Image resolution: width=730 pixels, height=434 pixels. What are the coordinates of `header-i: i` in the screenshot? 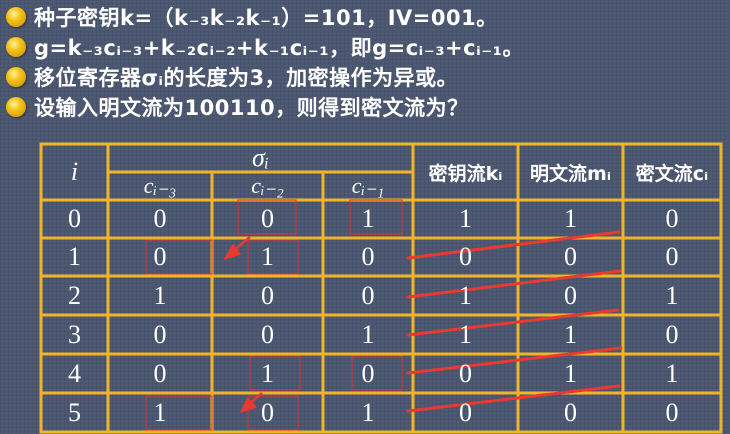 It's located at (74, 171).